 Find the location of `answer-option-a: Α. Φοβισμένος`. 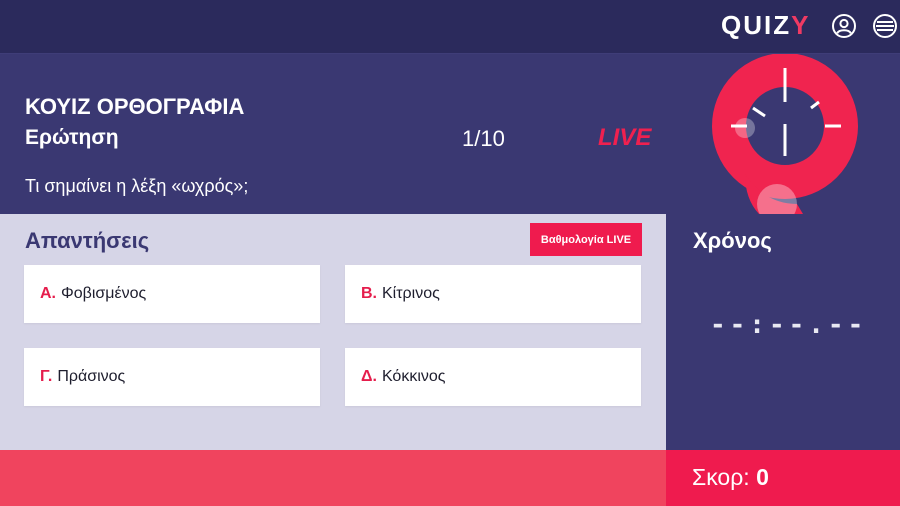

answer-option-a: Α. Φοβισμένος is located at coordinates (172, 294).